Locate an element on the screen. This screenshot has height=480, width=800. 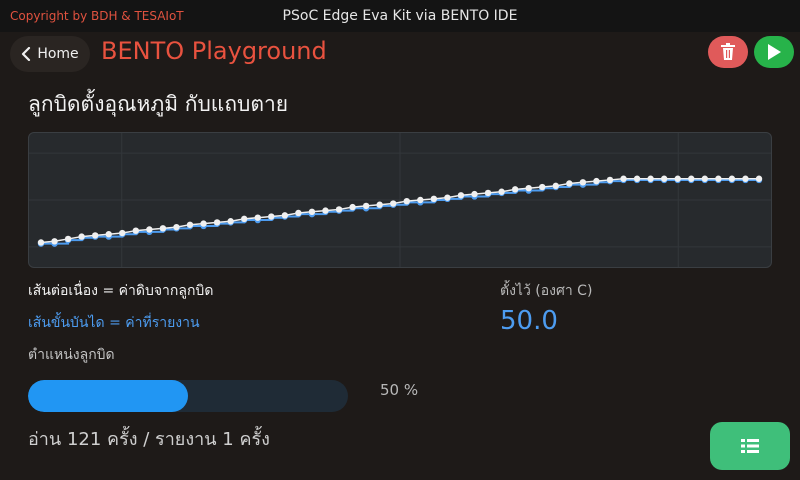
legend-reported: เส้นขั้นบันได = ค่าที่รายงาน is located at coordinates (114, 323).